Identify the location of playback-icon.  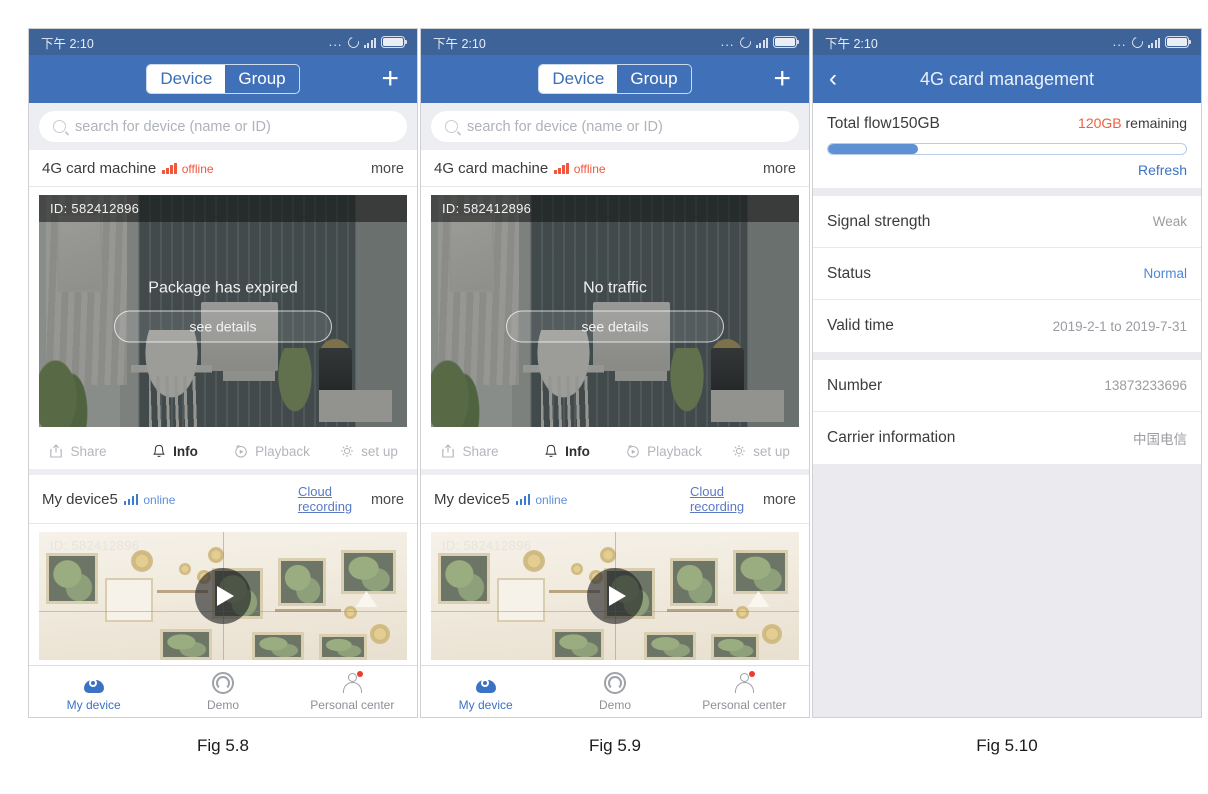
(241, 451).